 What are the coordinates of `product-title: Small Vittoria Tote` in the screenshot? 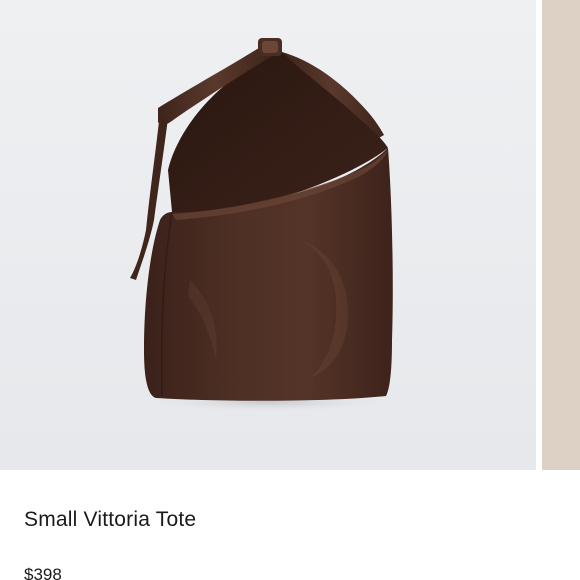 It's located at (110, 520).